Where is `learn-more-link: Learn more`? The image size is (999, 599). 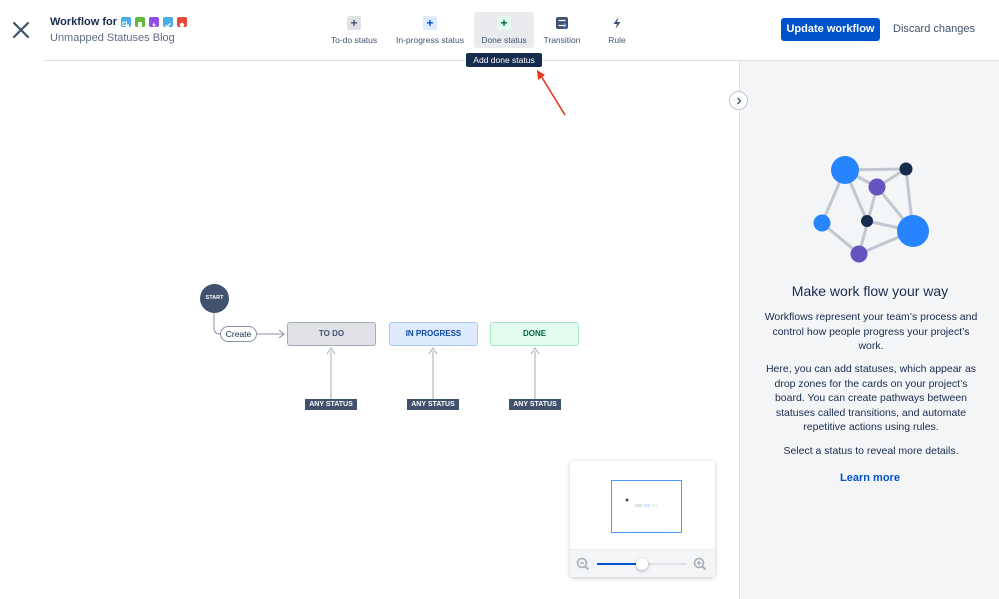 learn-more-link: Learn more is located at coordinates (869, 478).